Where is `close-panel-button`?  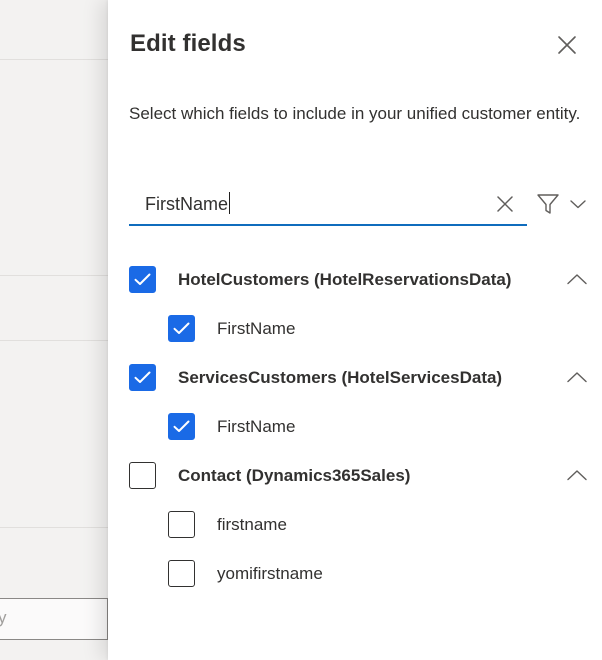 close-panel-button is located at coordinates (567, 45).